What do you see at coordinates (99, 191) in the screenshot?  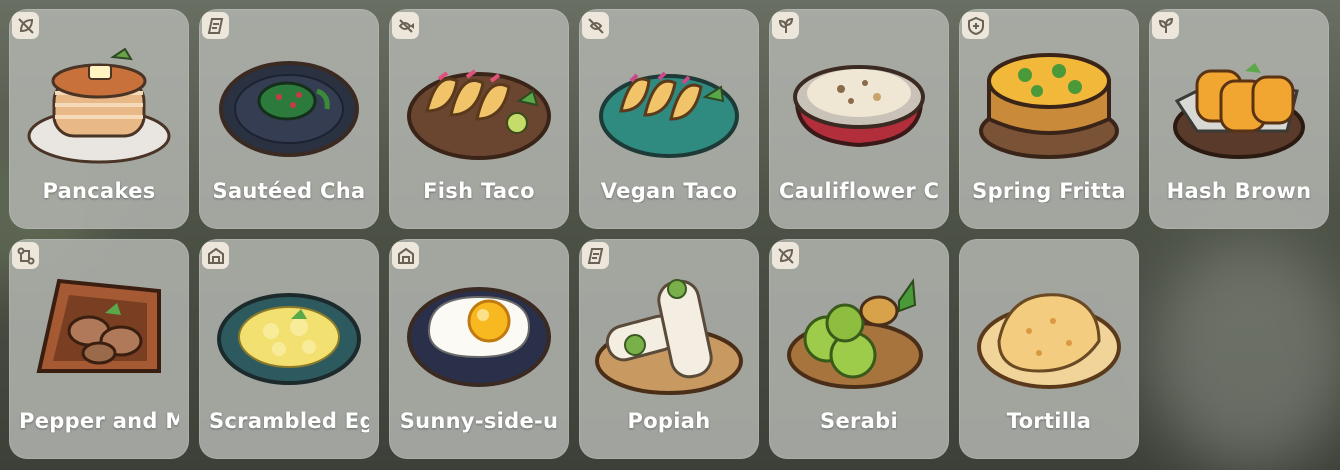 I see `recipe-name: Pancakes` at bounding box center [99, 191].